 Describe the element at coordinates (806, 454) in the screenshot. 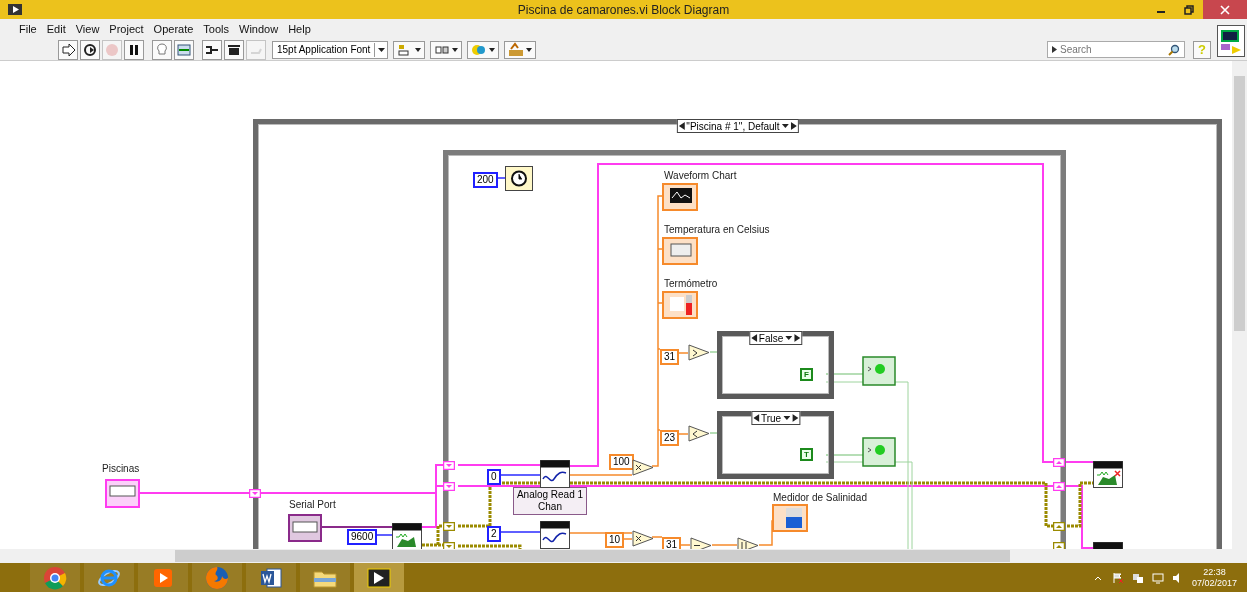

I see `boolean-constant: T` at that location.